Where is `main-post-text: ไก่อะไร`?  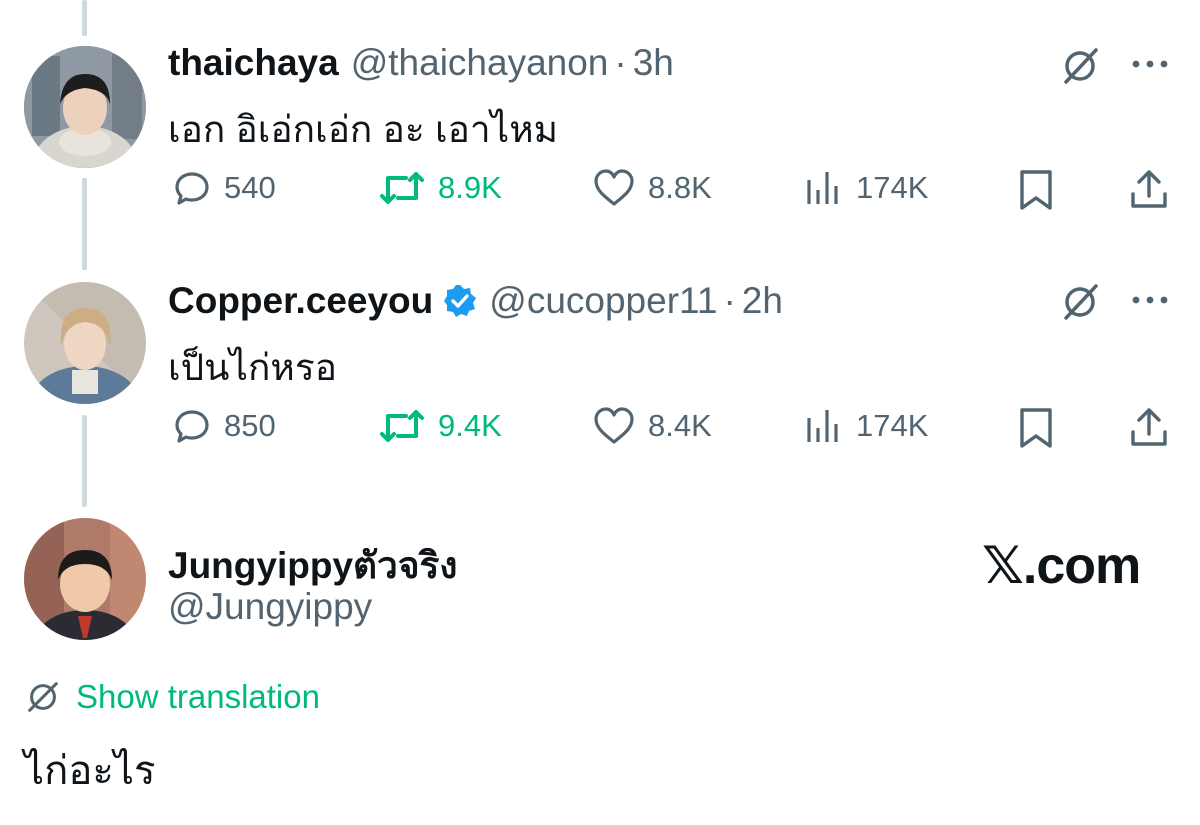 main-post-text: ไก่อะไร is located at coordinates (90, 771).